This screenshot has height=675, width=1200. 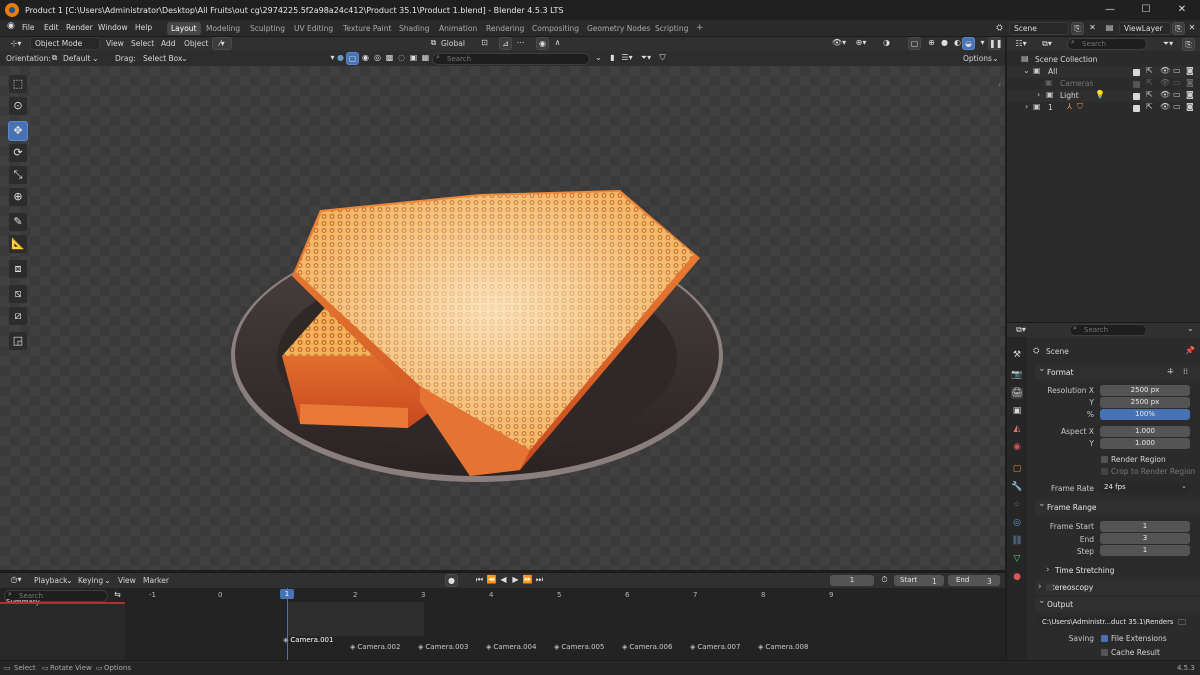 I want to click on auto-keying-icon: ●, so click(x=451, y=580).